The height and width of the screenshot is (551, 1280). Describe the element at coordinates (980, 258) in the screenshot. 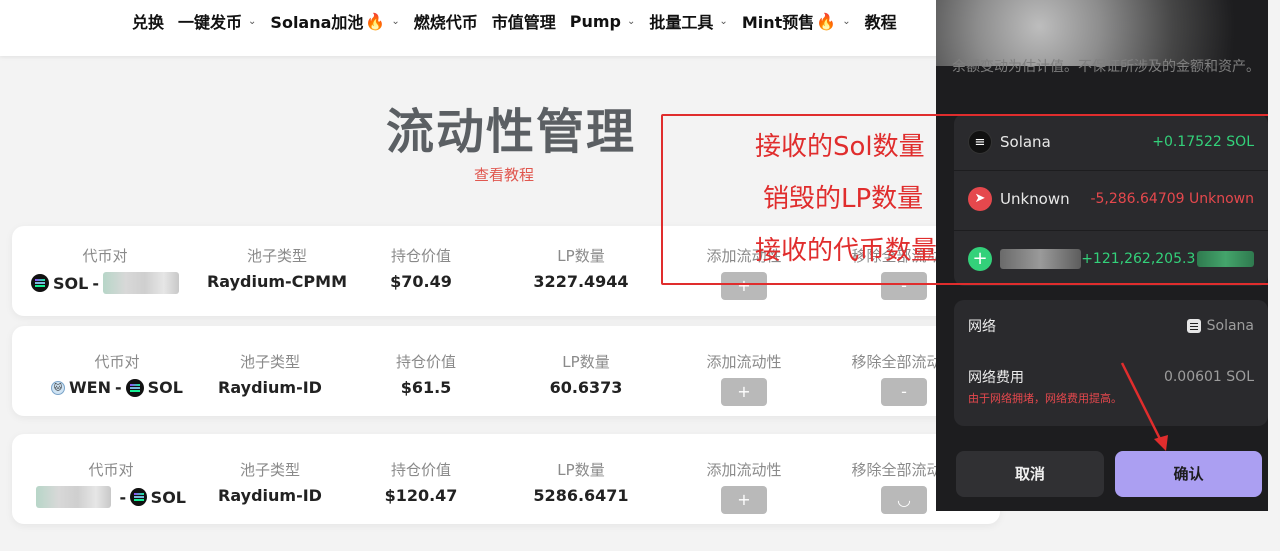

I see `plus-icon: +` at that location.